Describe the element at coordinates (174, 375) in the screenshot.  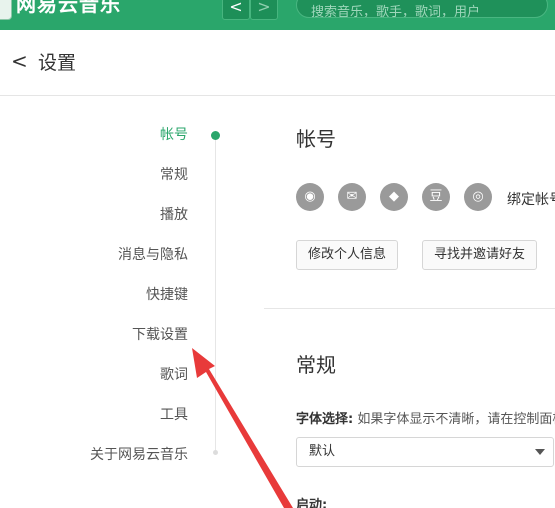
I see `menu-item-lyrics: 歌词` at that location.